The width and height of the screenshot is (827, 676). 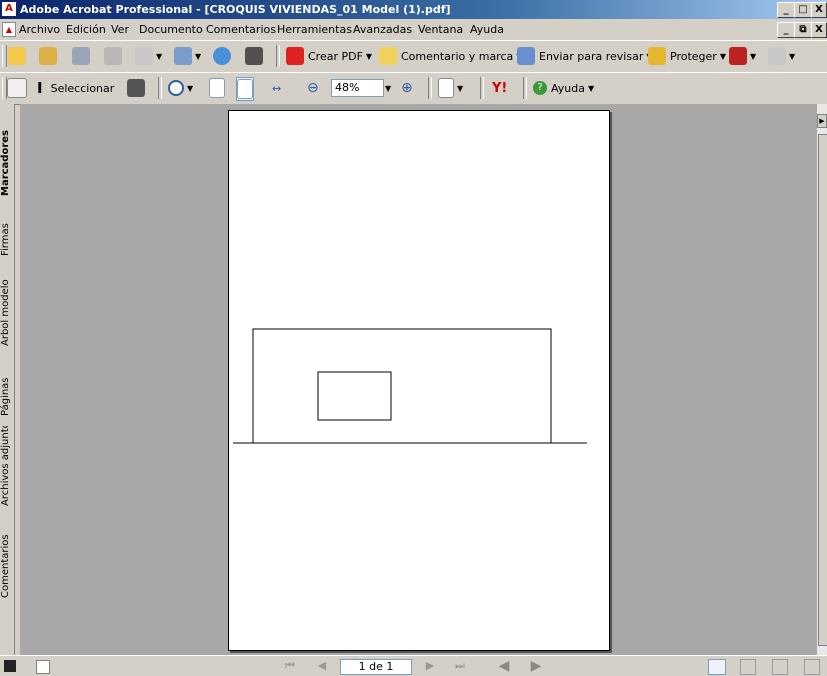 What do you see at coordinates (314, 29) in the screenshot?
I see `menu-herramientas: Herramientas` at bounding box center [314, 29].